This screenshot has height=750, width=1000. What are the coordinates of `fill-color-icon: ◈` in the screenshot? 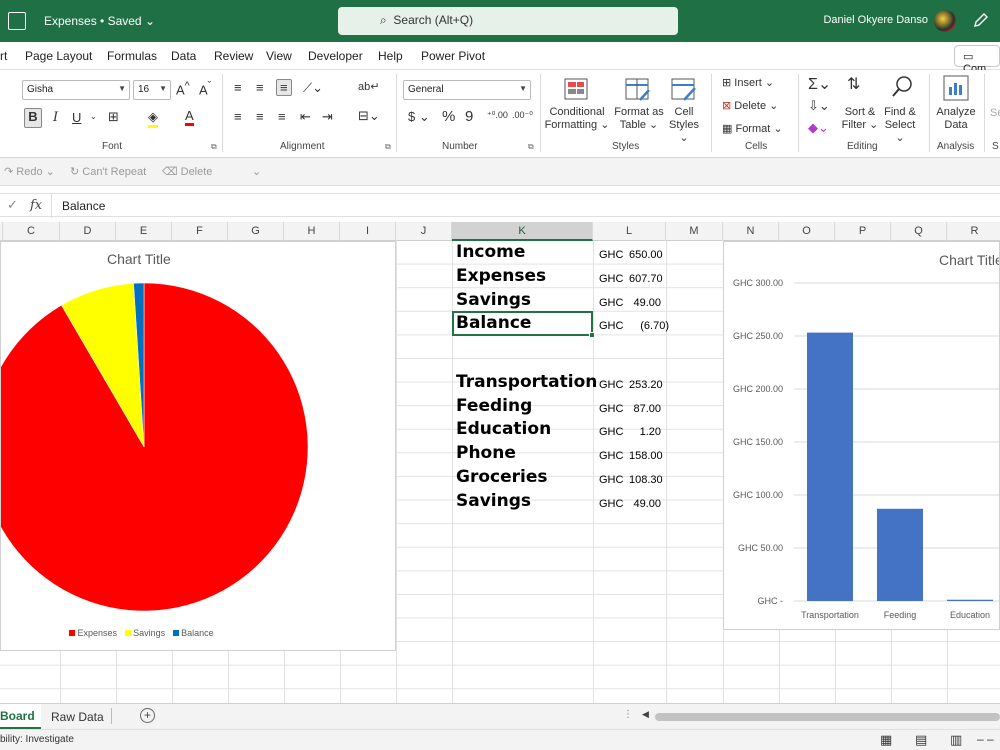 It's located at (153, 118).